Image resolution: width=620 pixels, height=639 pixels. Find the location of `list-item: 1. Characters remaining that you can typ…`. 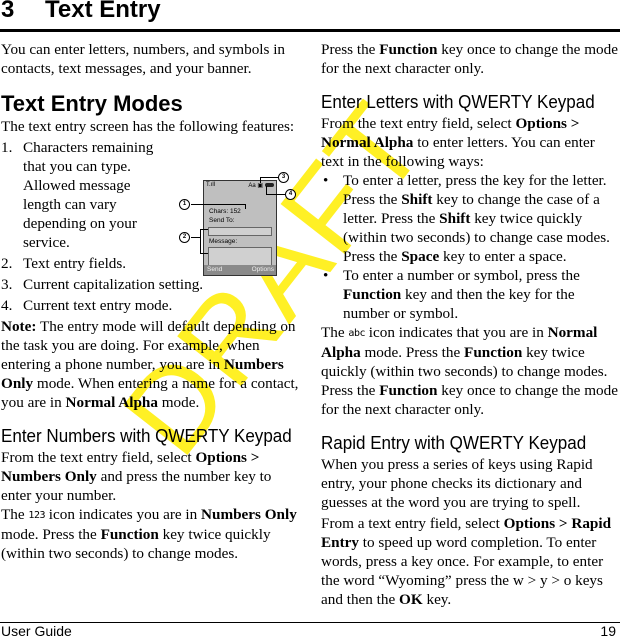

list-item: 1. Characters remaining that you can typ… is located at coordinates (77, 195).